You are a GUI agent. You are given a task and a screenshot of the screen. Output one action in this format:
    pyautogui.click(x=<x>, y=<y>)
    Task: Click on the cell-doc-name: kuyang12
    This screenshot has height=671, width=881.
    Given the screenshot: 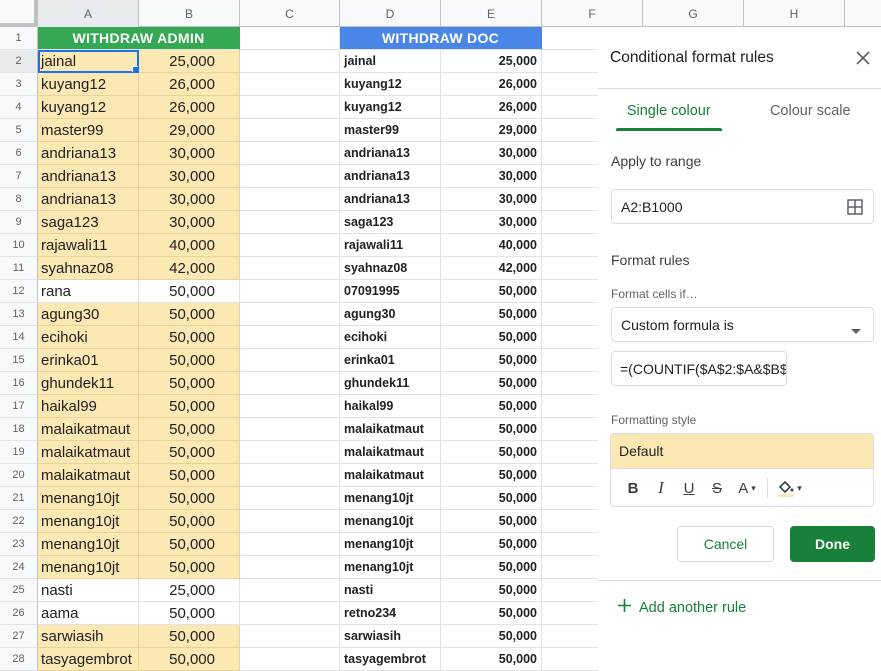 What is the action you would take?
    pyautogui.click(x=390, y=107)
    